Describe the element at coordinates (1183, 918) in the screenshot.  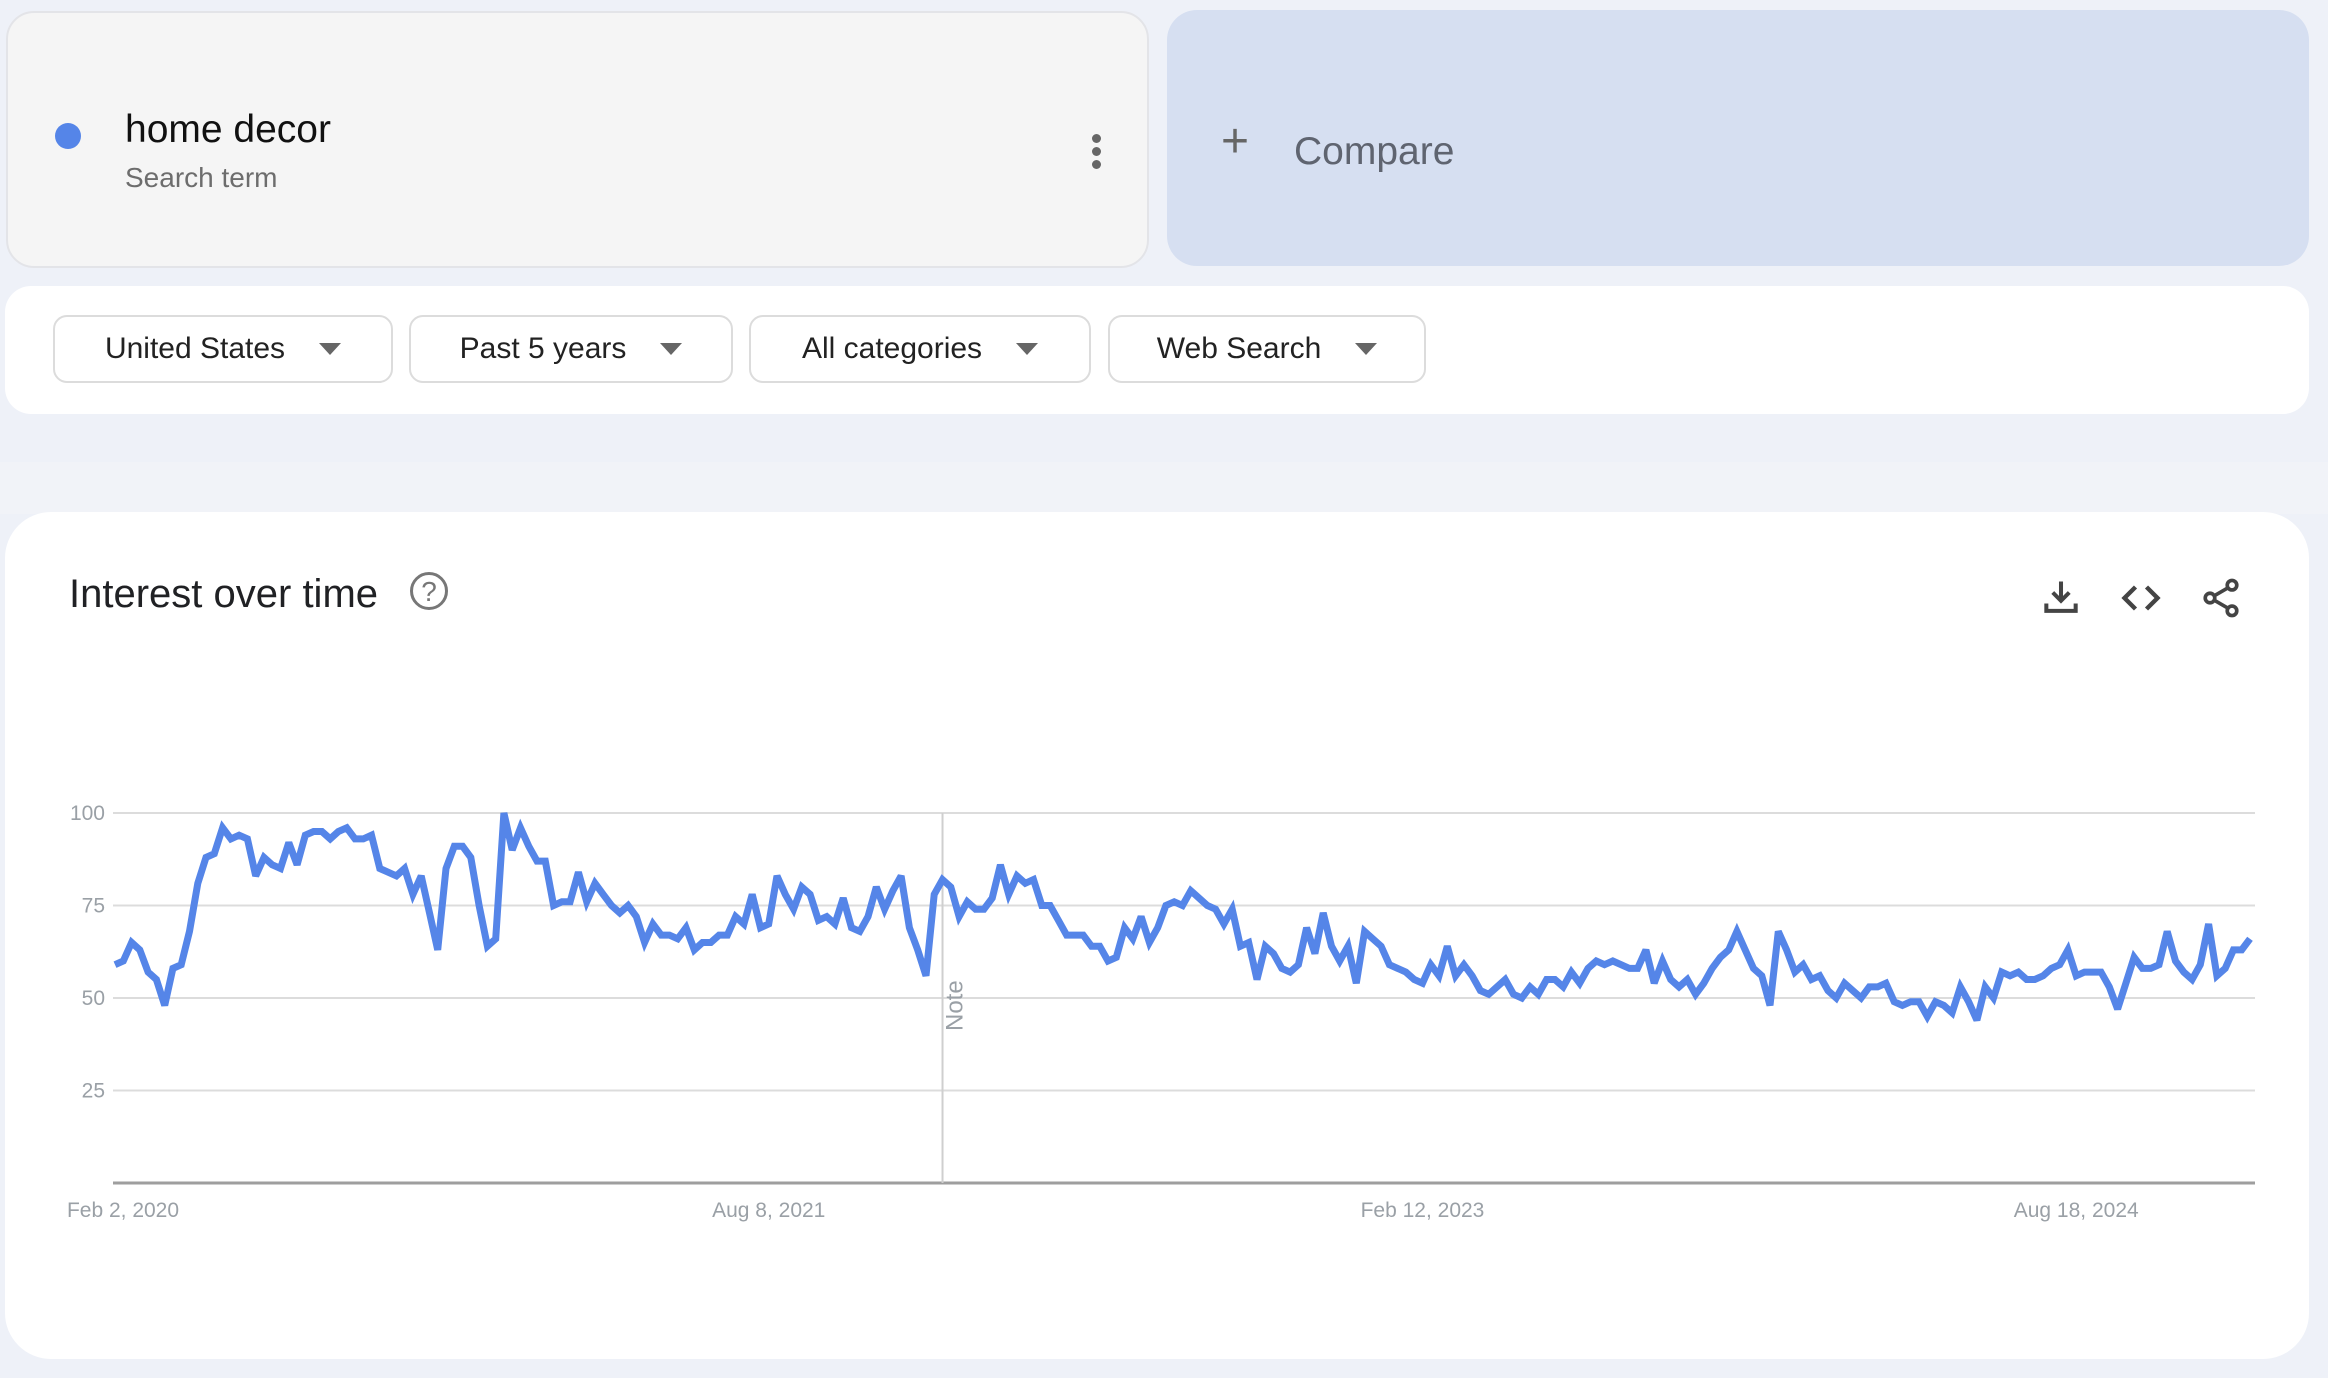
I see `series-line-home-decor` at that location.